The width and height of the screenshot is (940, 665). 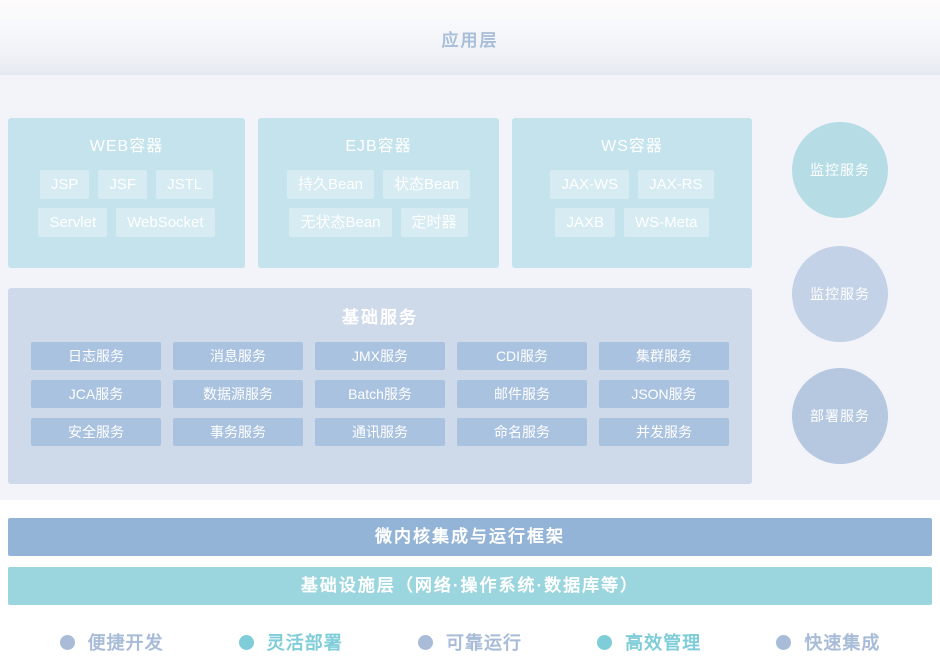 I want to click on side-circle-monitoring-1: 监控服务, so click(x=840, y=170).